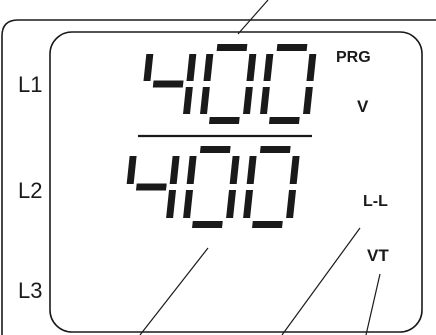  What do you see at coordinates (174, 291) in the screenshot?
I see `leader-line-digits` at bounding box center [174, 291].